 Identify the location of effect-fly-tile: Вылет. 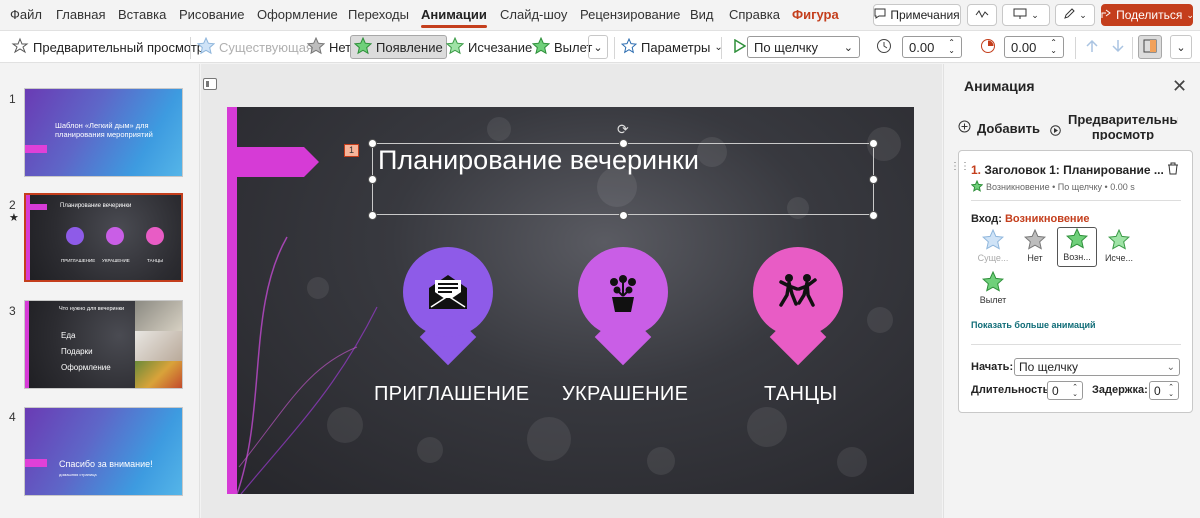
(993, 290).